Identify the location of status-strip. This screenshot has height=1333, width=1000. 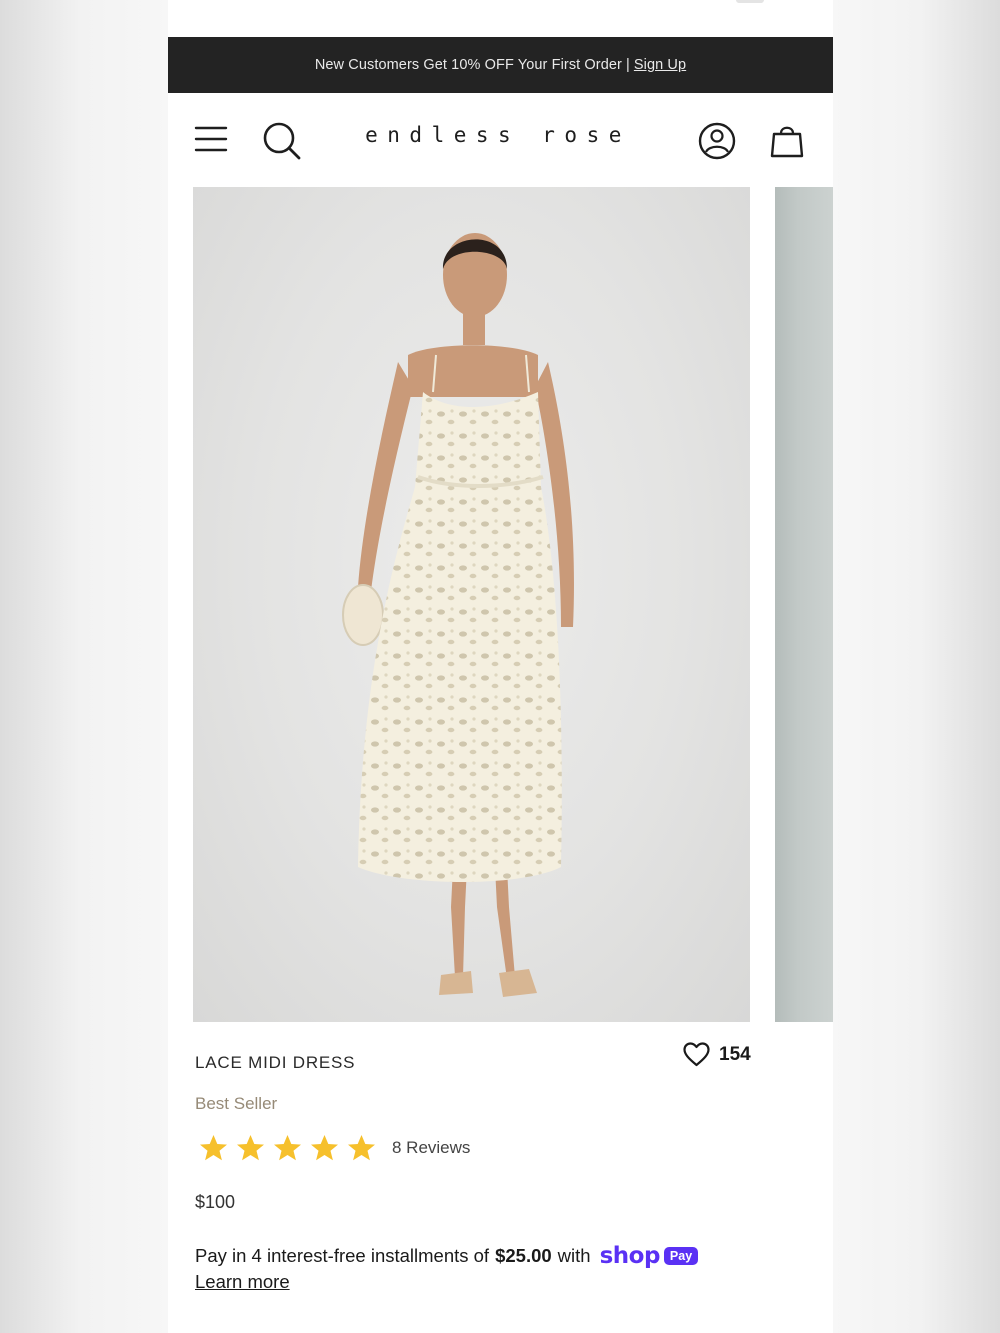
(500, 18).